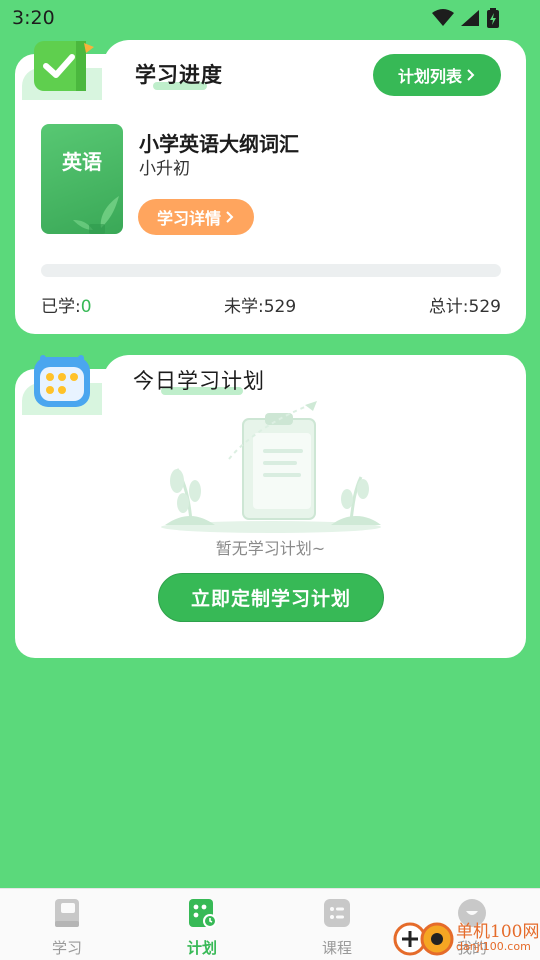 The image size is (540, 960). Describe the element at coordinates (82, 162) in the screenshot. I see `book-cover-label: 英语` at that location.